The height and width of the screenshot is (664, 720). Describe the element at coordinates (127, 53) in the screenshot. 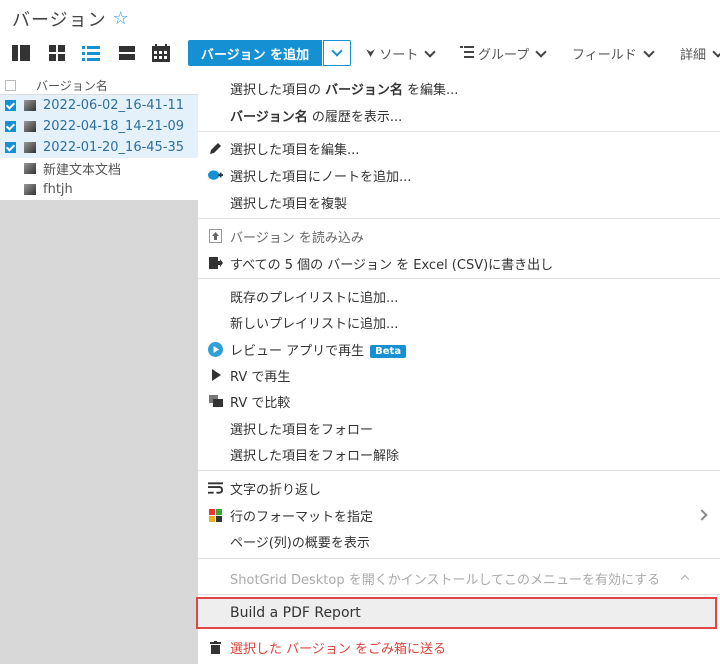

I see `row-view-icon` at that location.